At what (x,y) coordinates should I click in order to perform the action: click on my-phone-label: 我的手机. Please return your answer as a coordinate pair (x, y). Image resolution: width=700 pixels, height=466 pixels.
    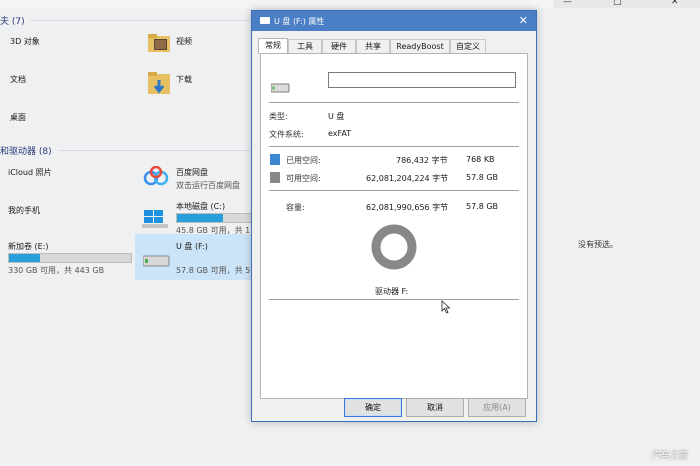
    Looking at the image, I should click on (24, 210).